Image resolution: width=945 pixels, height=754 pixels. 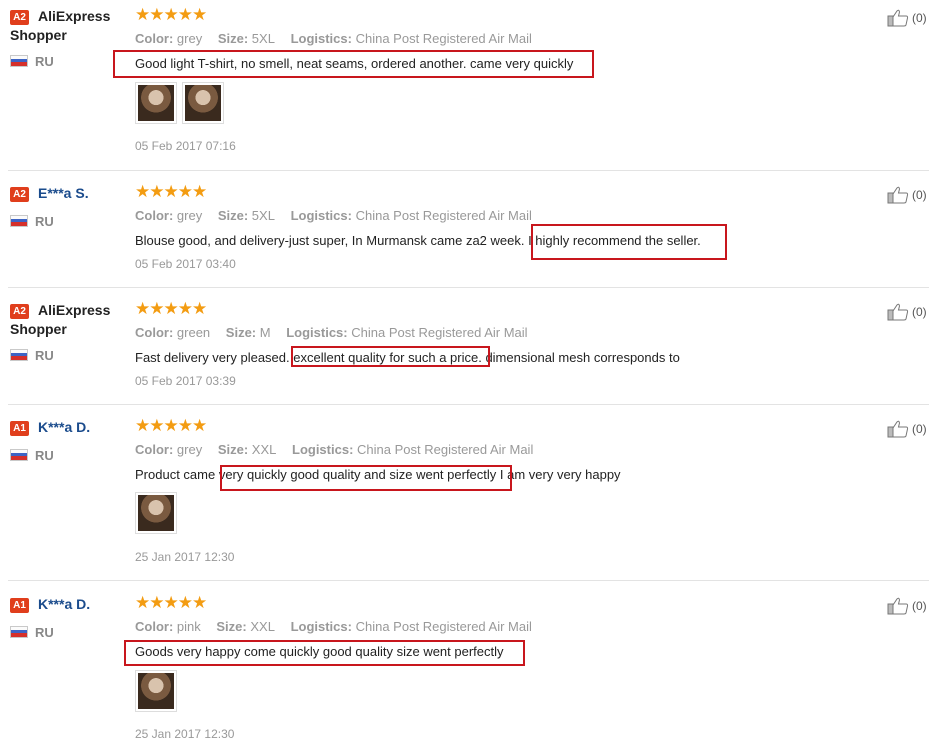 What do you see at coordinates (185, 146) in the screenshot?
I see `review-date: 05 Feb 2017 07:16` at bounding box center [185, 146].